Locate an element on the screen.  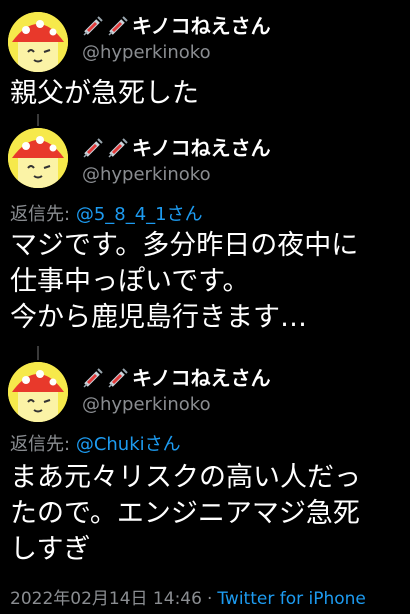
tweet-footer: 2022年02月14日 14:46 · Twitter for iPhone is located at coordinates (188, 596).